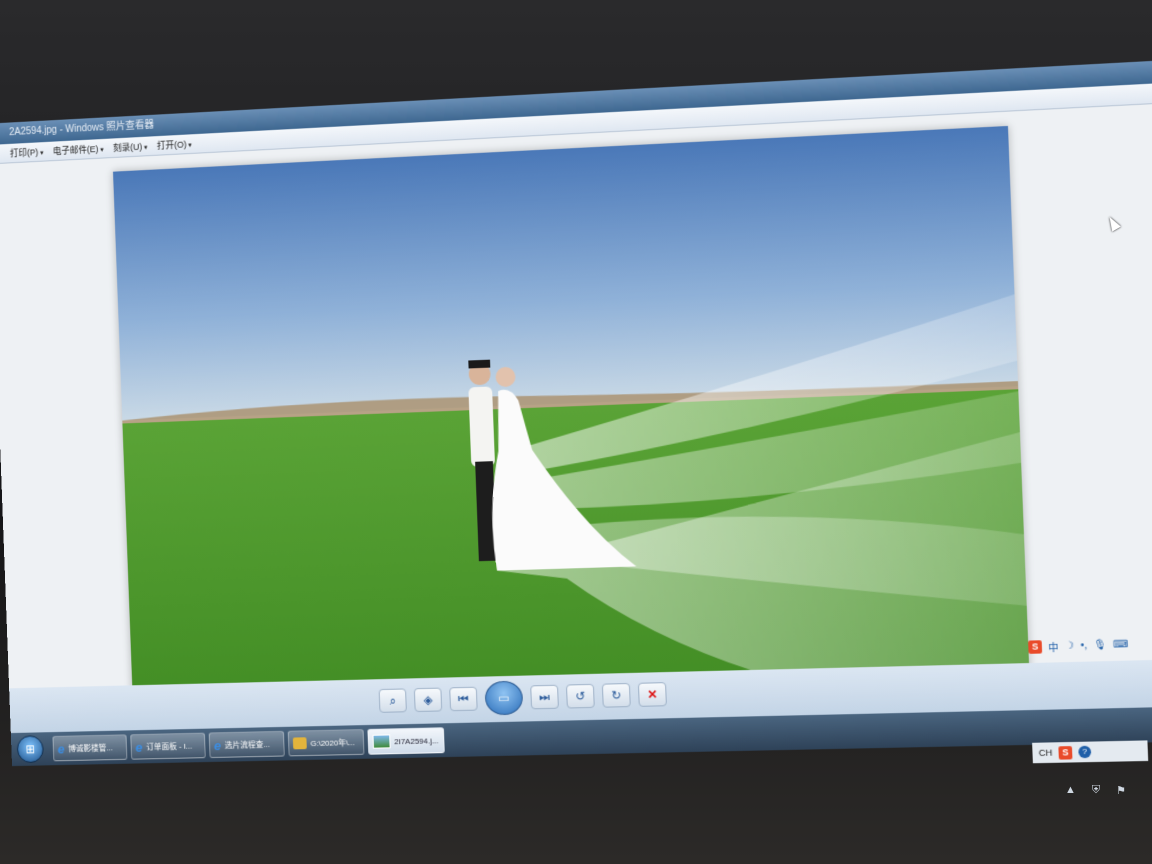 The width and height of the screenshot is (1152, 864). Describe the element at coordinates (81, 129) in the screenshot. I see `window-title: 2A2594.jpg - Windows 照片查看器` at that location.